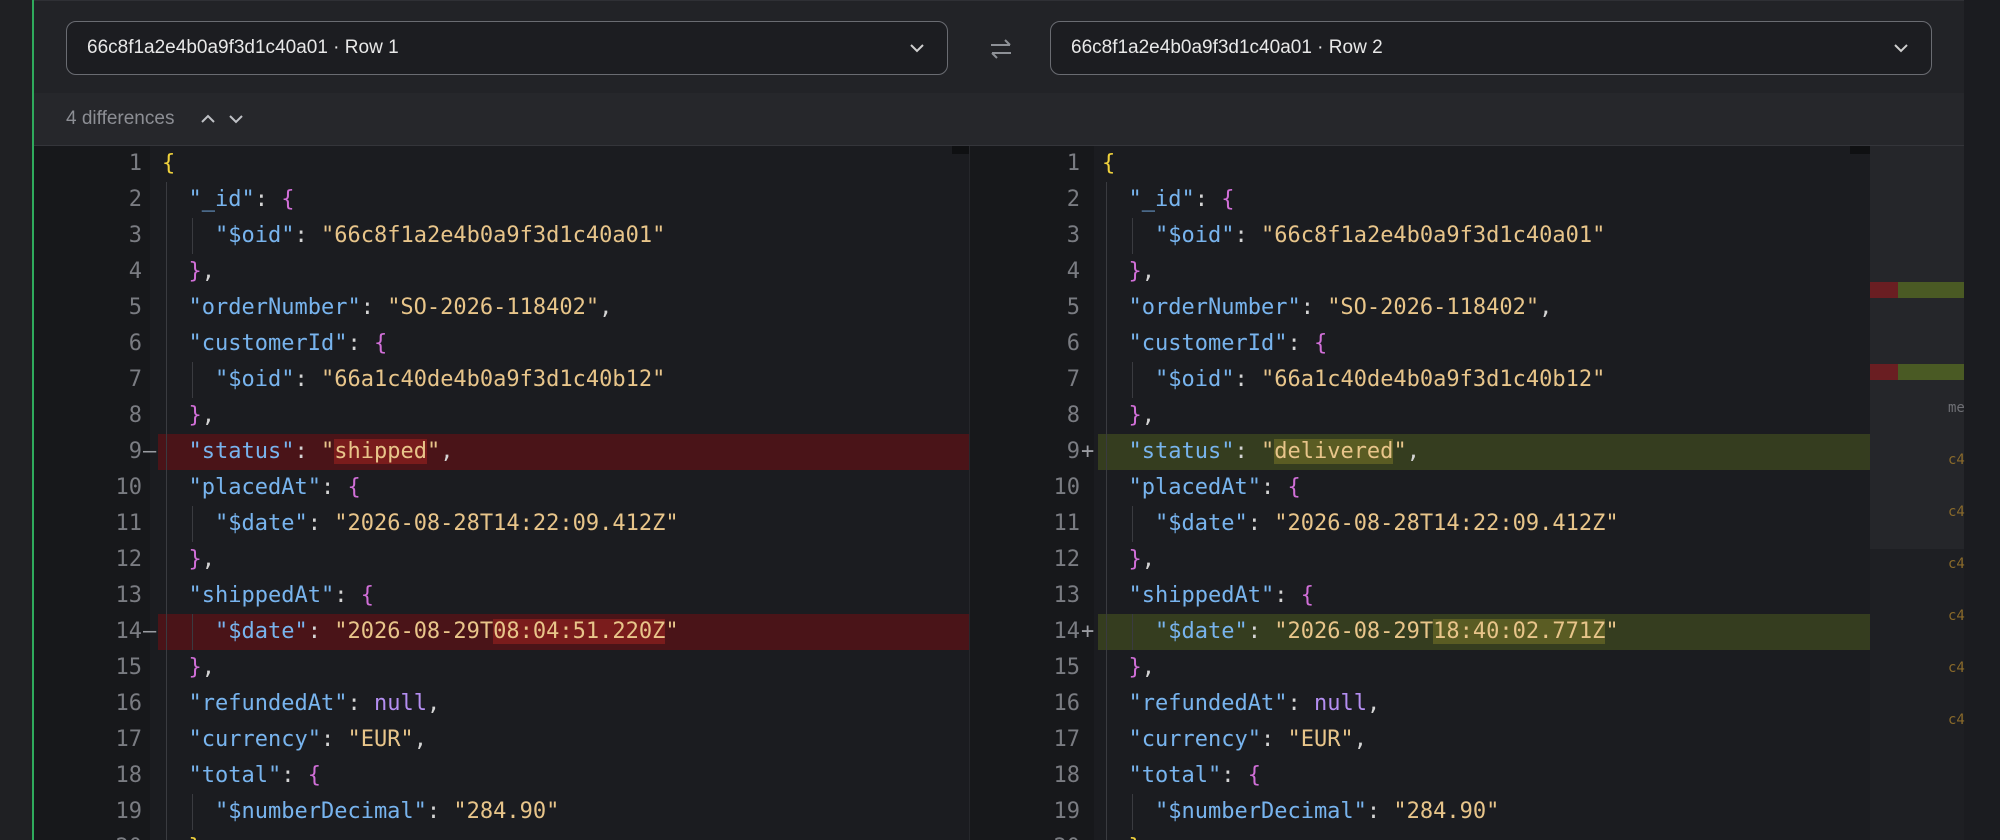 The width and height of the screenshot is (2000, 840). I want to click on line-number: 10, so click(1067, 487).